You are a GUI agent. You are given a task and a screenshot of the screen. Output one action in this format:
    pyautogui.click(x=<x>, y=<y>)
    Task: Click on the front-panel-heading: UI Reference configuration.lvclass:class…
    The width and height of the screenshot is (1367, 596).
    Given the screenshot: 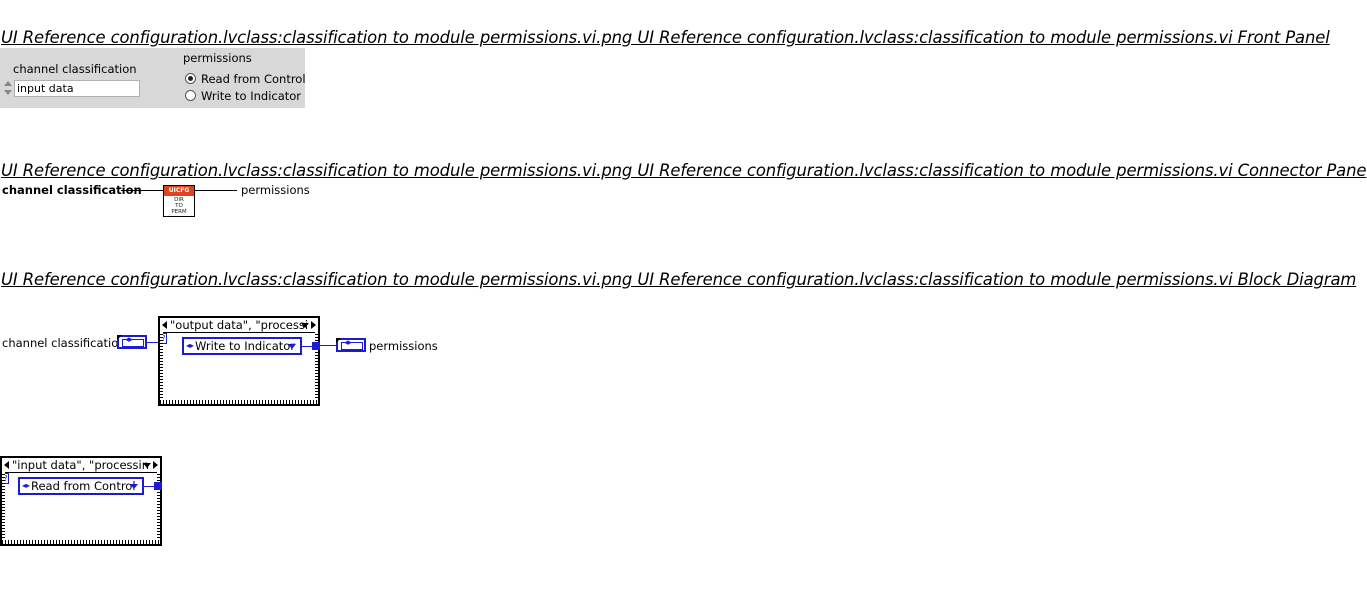 What is the action you would take?
    pyautogui.click(x=665, y=37)
    